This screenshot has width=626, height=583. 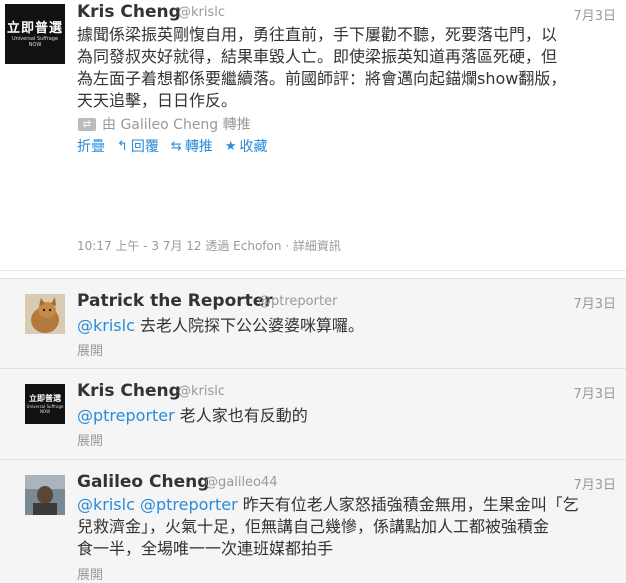 I want to click on tweet-text-line: 天天追擊，日日作反。, so click(x=157, y=100).